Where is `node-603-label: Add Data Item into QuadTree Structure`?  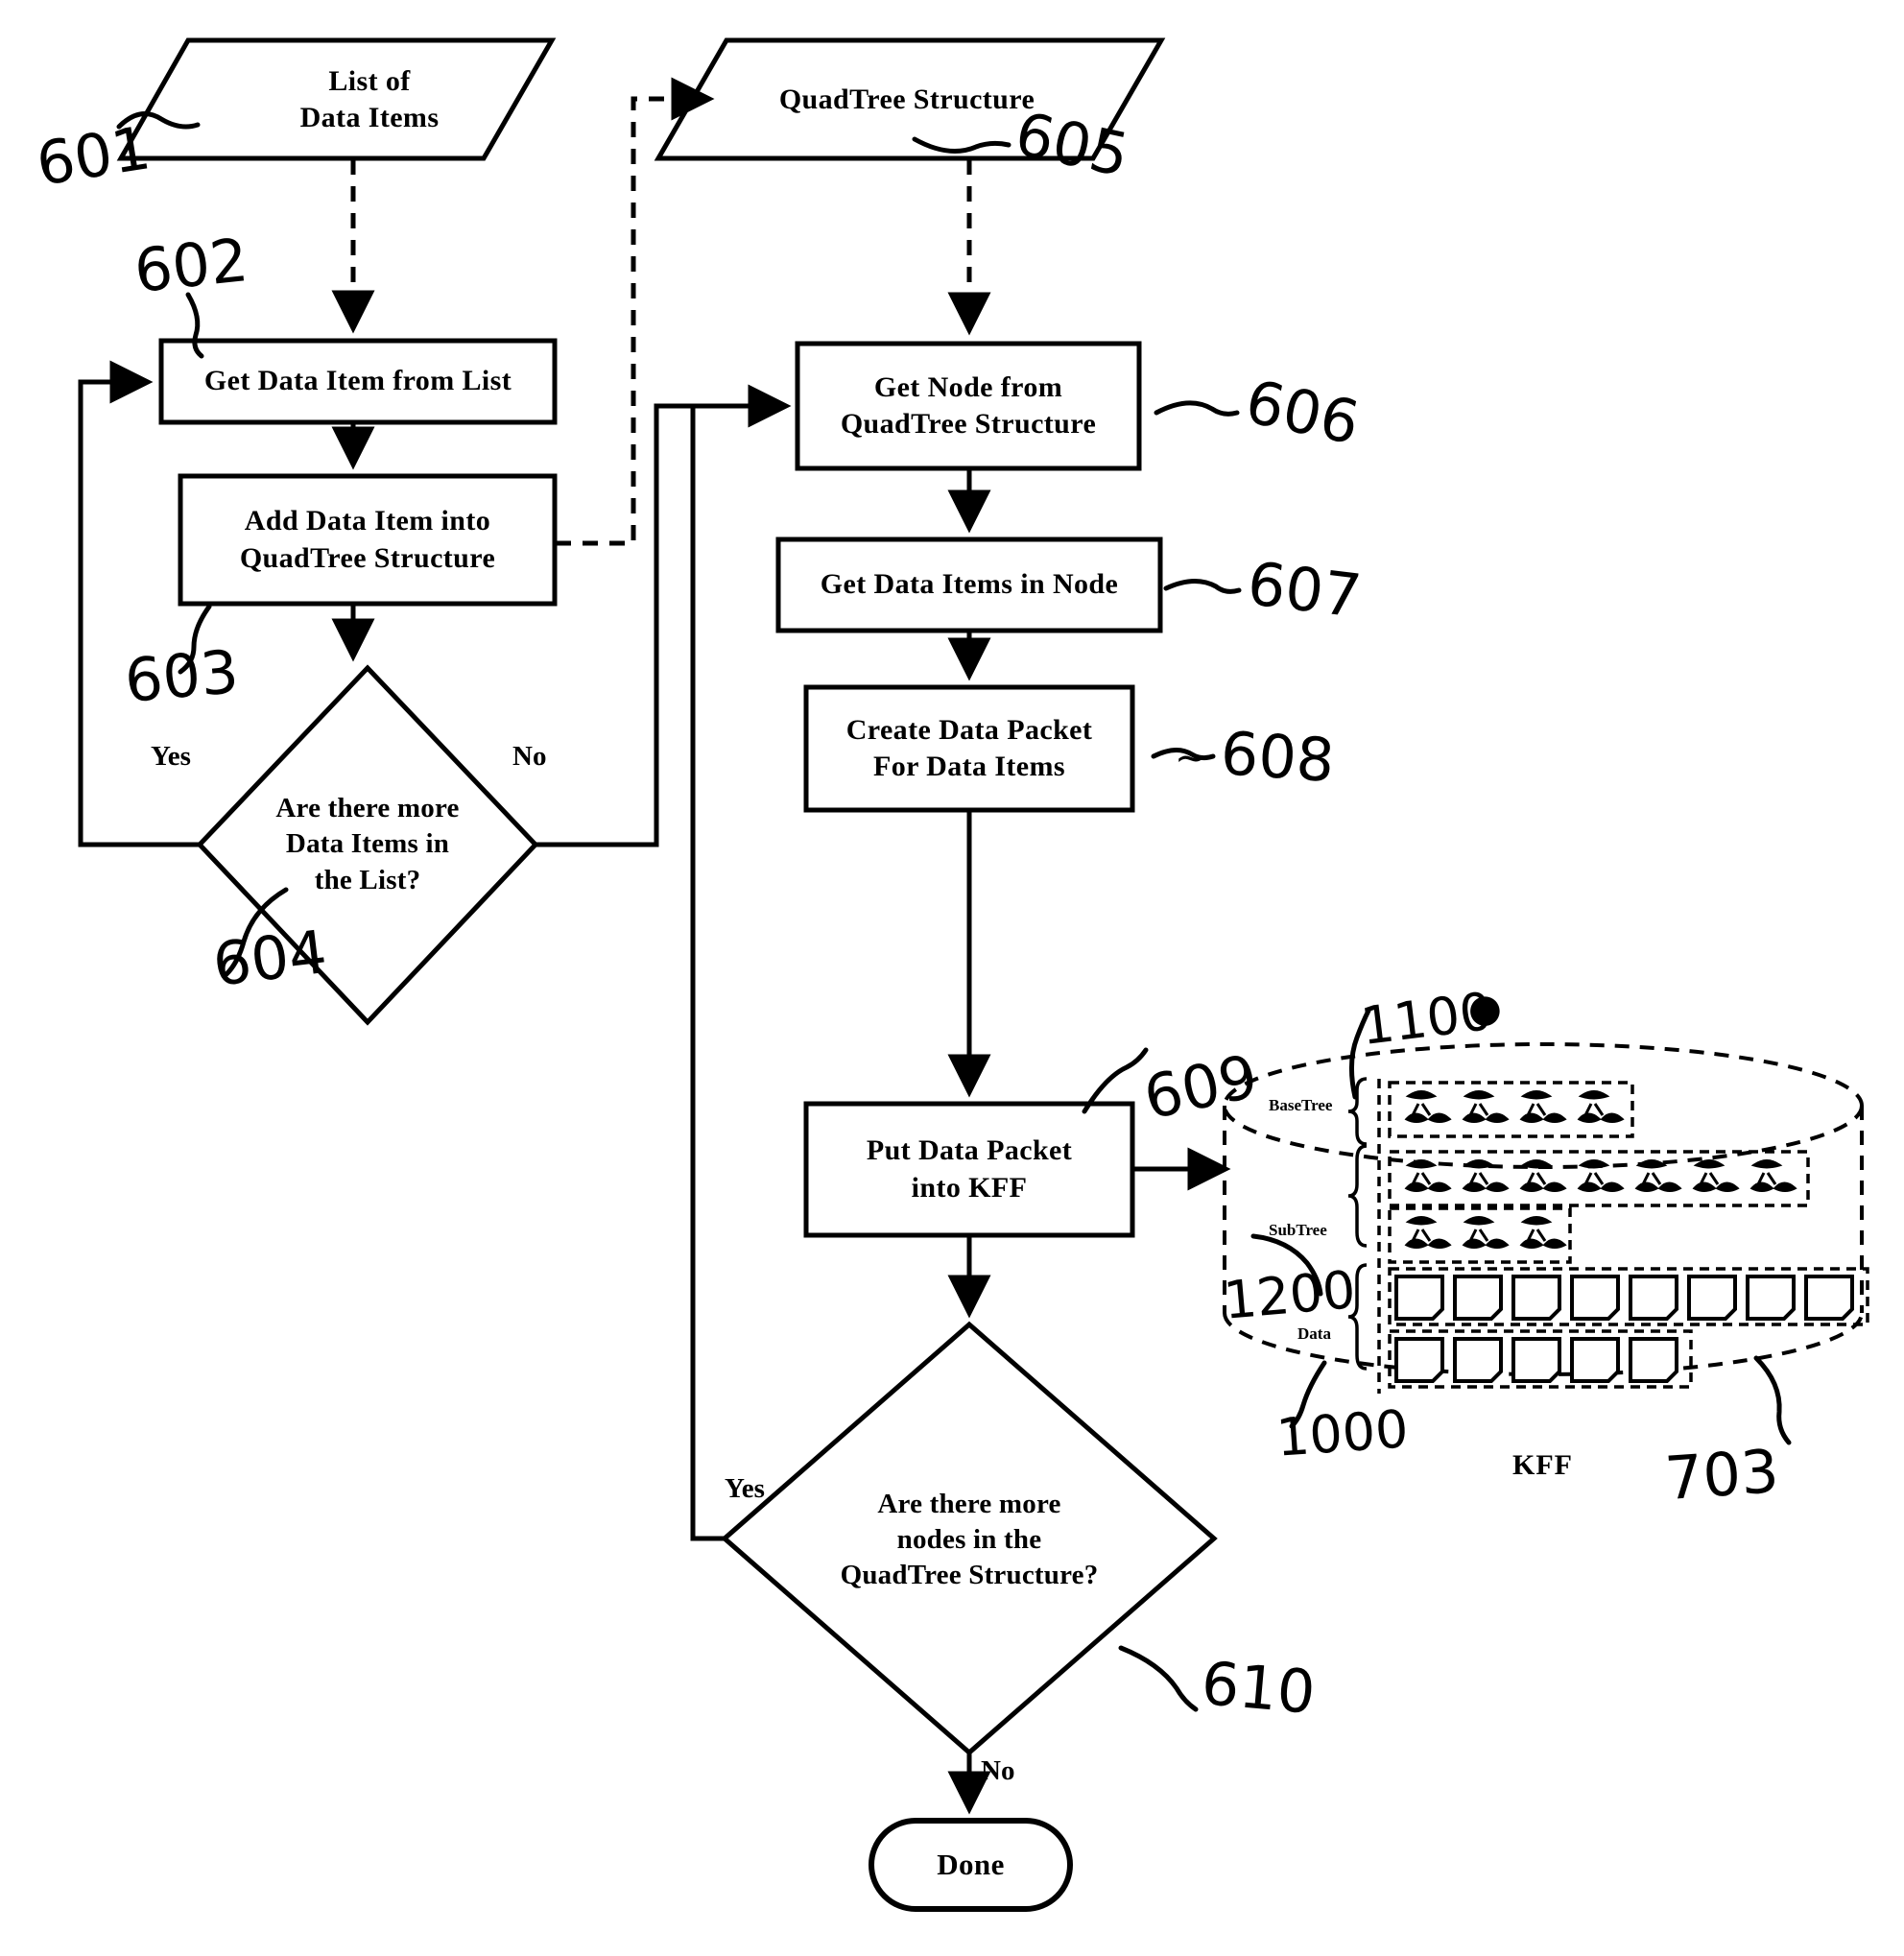
node-603-label: Add Data Item into QuadTree Structure is located at coordinates (368, 539).